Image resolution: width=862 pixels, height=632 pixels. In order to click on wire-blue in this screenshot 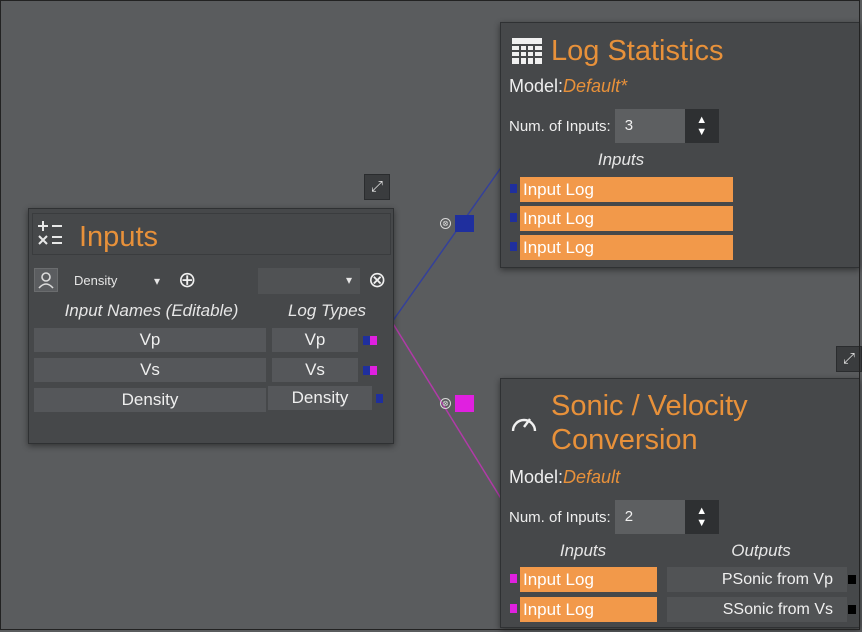, I will do `click(448, 242)`.